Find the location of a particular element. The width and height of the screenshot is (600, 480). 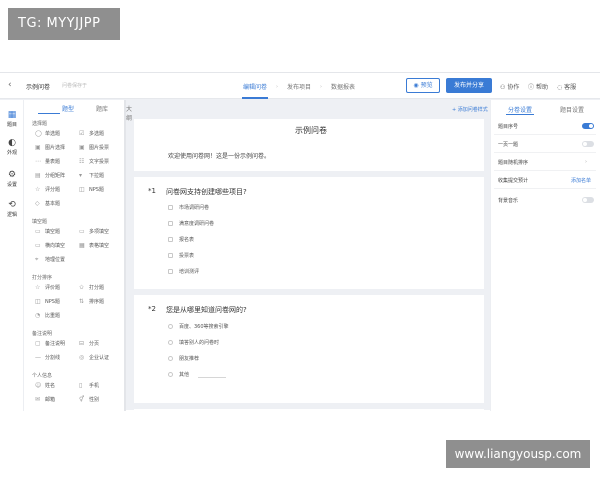

palette-item: ▯ 手机 is located at coordinates (96, 386).